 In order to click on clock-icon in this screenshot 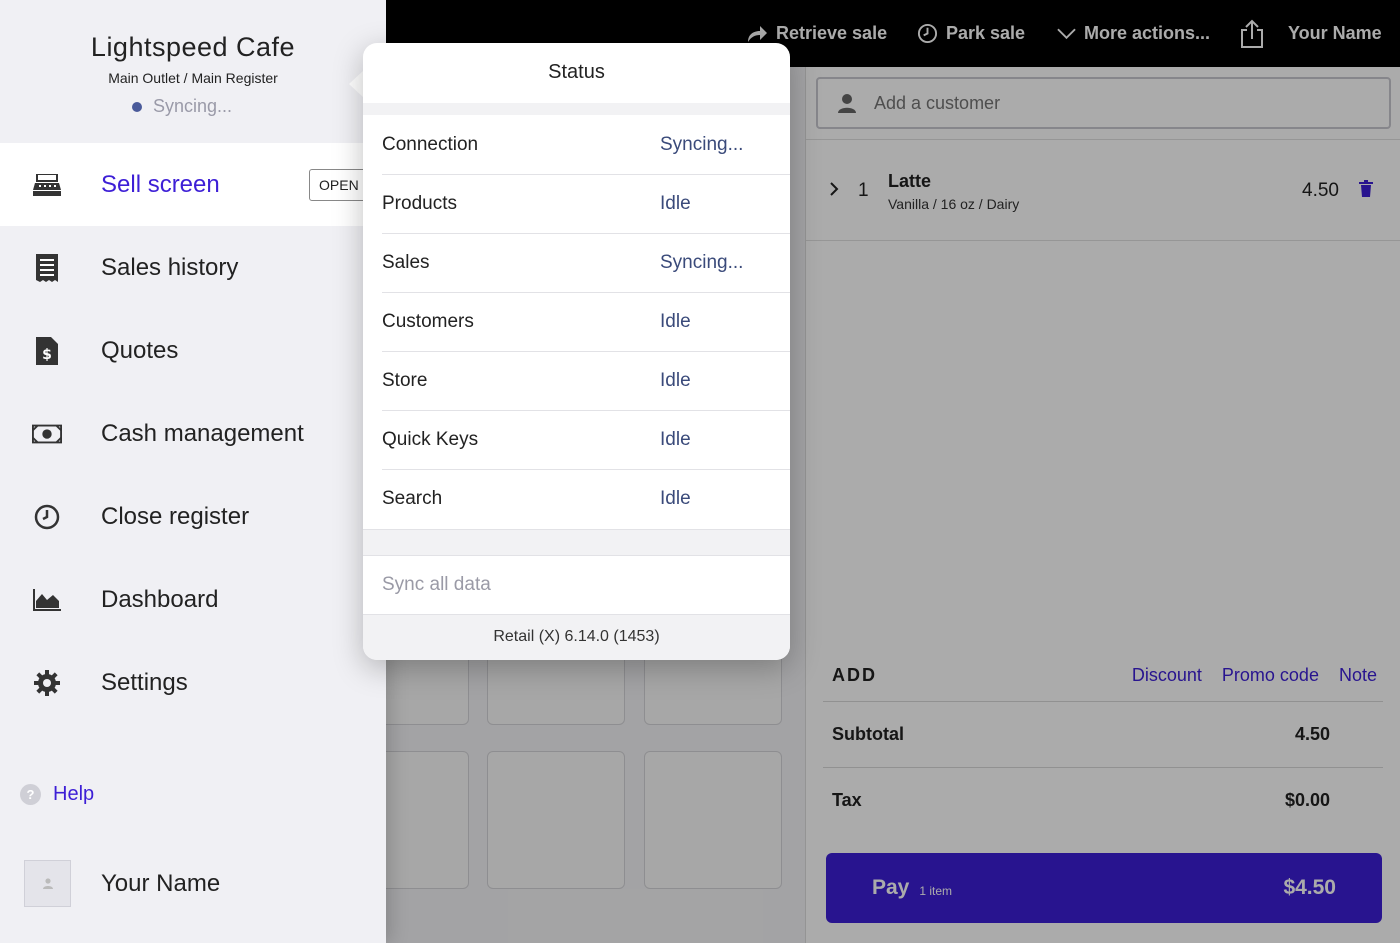, I will do `click(47, 517)`.